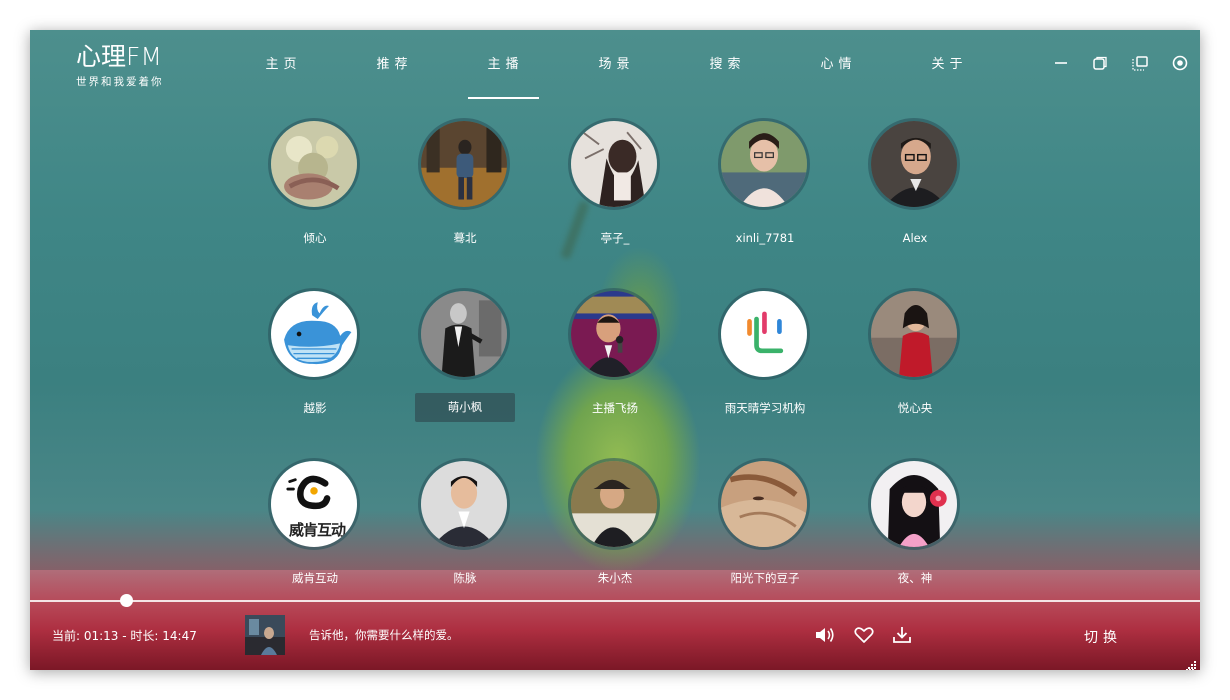 Image resolution: width=1230 pixels, height=700 pixels. Describe the element at coordinates (464, 504) in the screenshot. I see `man-portrait-icon` at that location.